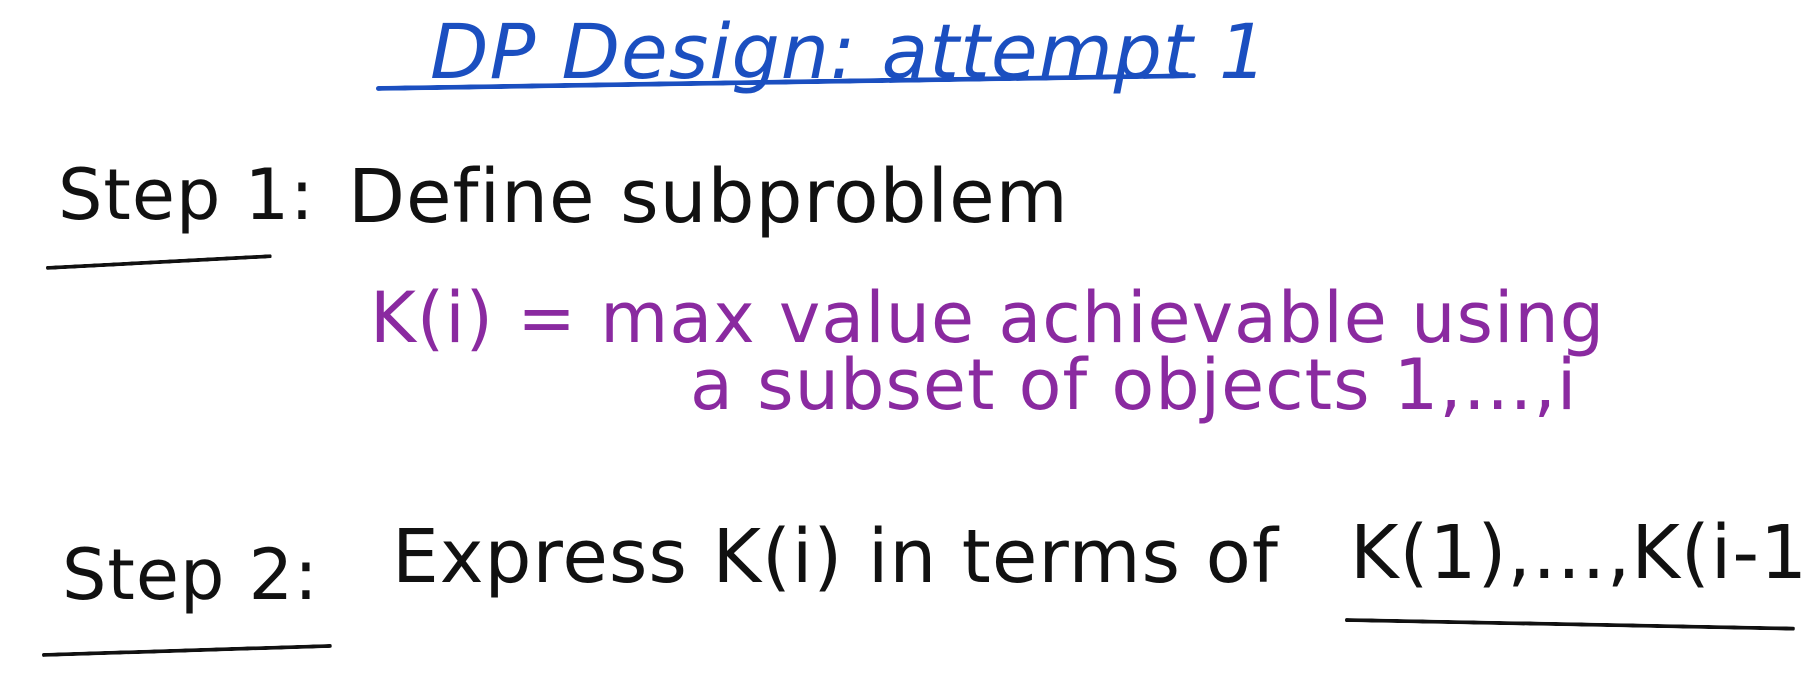  I want to click on step1-label: Step 1:, so click(186, 195).